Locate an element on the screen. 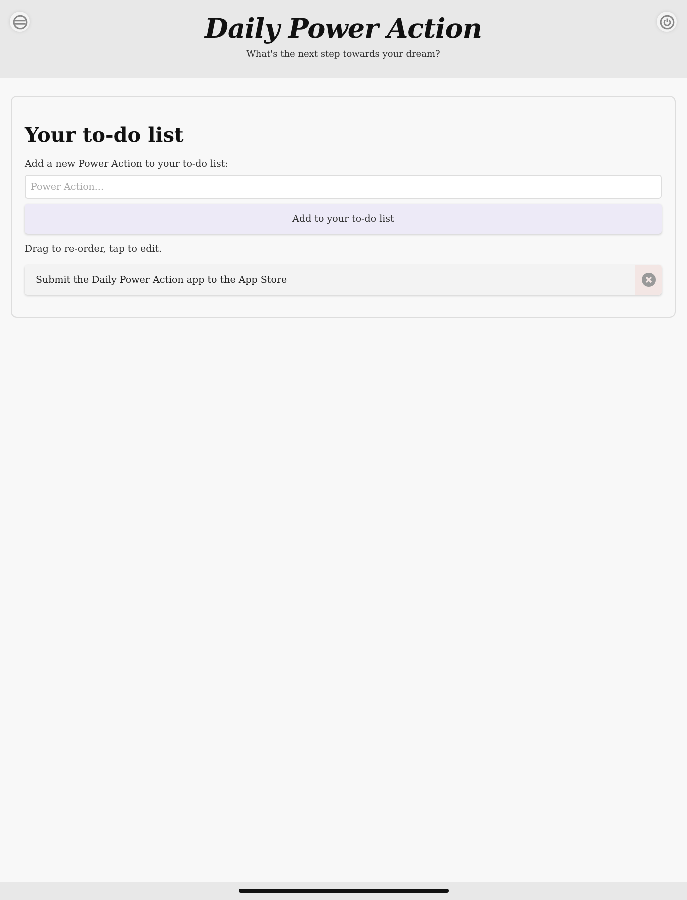  app-title: Daily Power Action is located at coordinates (343, 29).